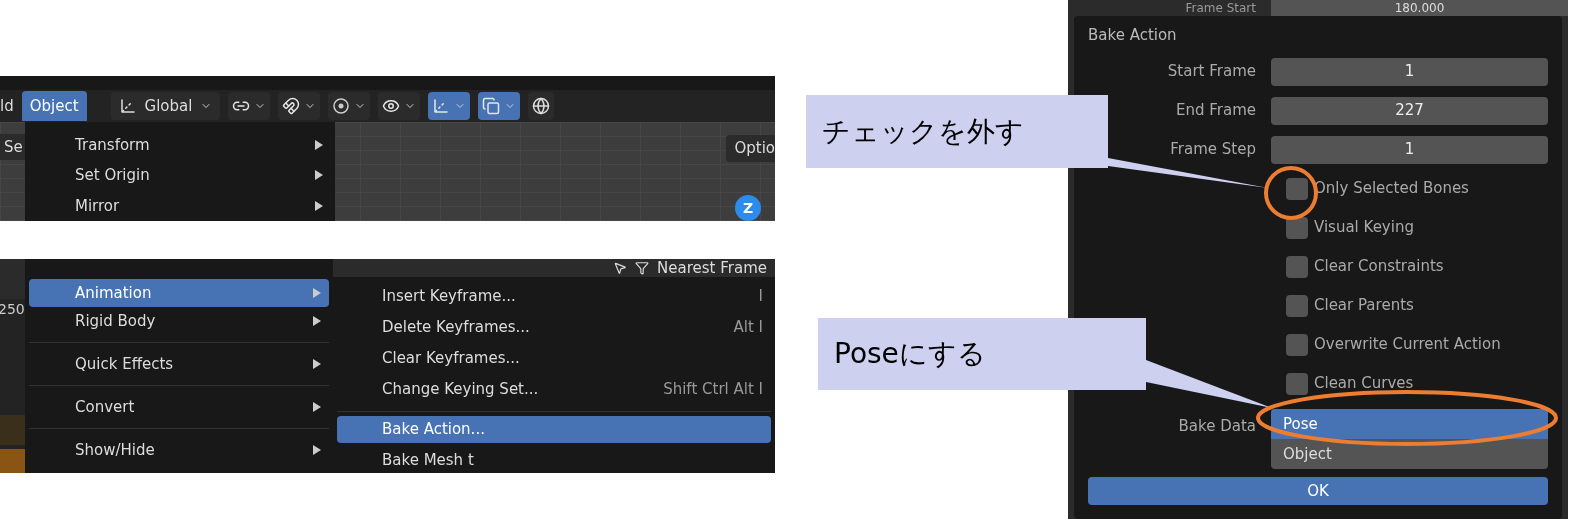 This screenshot has width=1573, height=519. What do you see at coordinates (179, 407) in the screenshot?
I see `menu-item: Convert` at bounding box center [179, 407].